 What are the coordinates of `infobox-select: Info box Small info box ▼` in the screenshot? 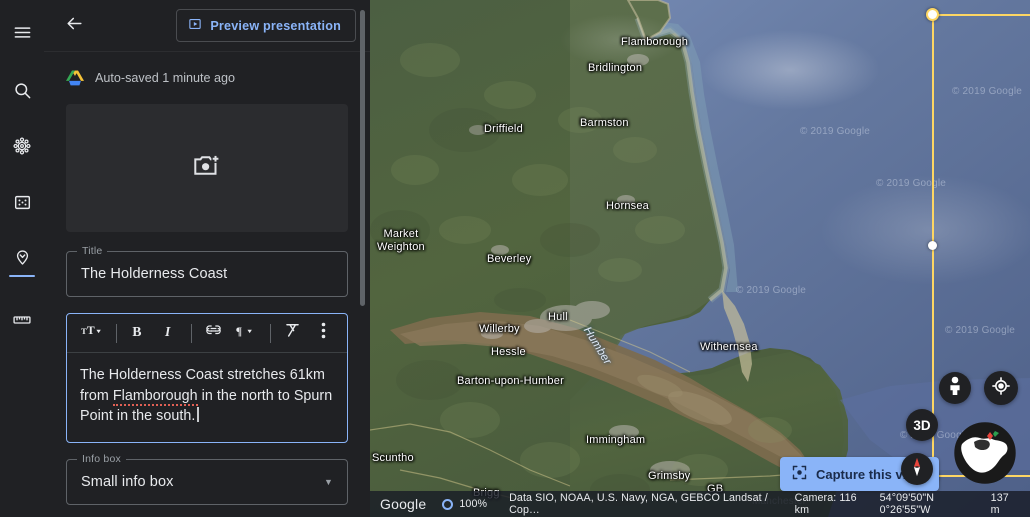 It's located at (207, 478).